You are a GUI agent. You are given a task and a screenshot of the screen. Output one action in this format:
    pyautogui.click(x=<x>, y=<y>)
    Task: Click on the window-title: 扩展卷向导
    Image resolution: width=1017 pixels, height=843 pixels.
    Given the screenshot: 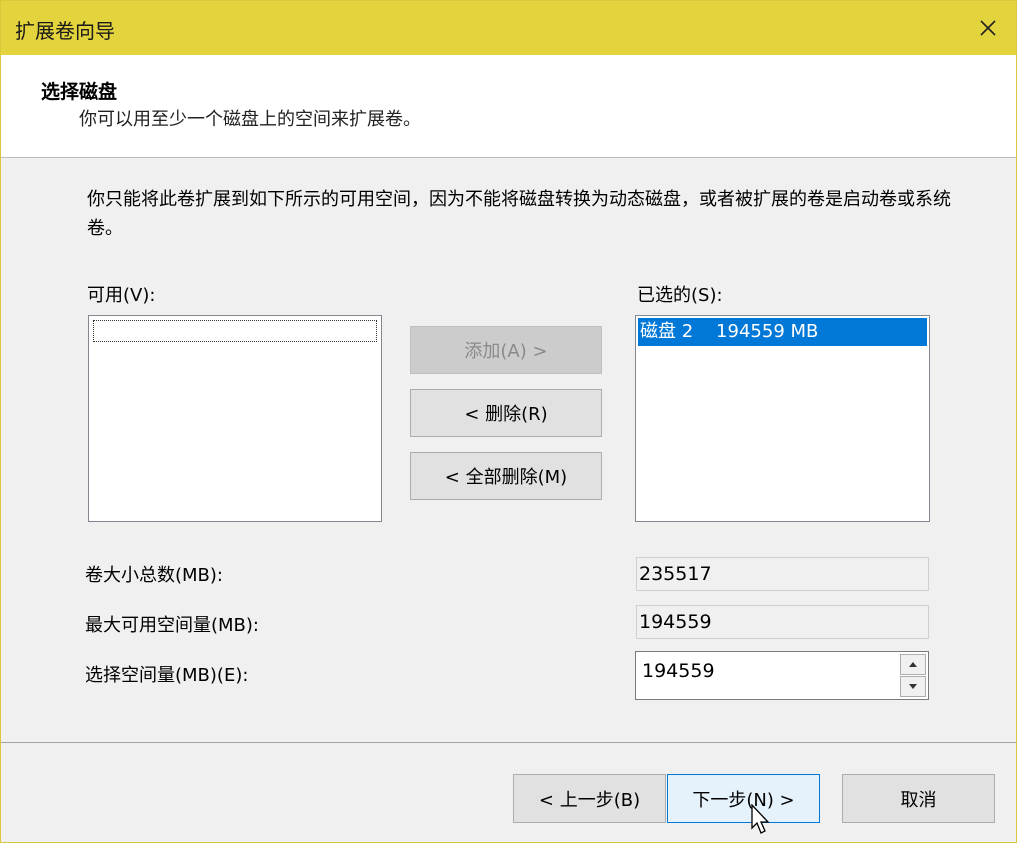 What is the action you would take?
    pyautogui.click(x=65, y=31)
    